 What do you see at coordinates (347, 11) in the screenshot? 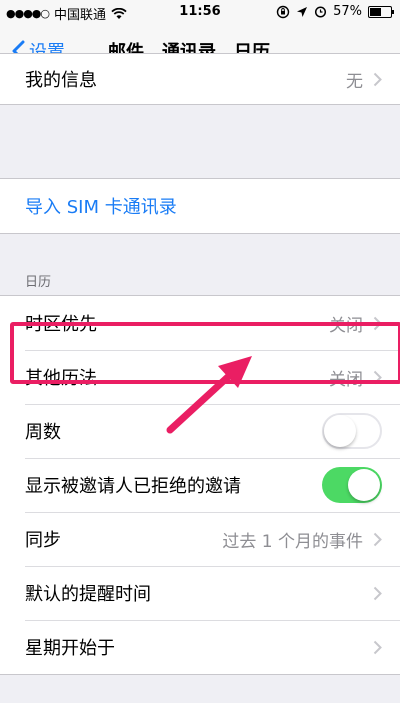
I see `battery-percent: 57%` at bounding box center [347, 11].